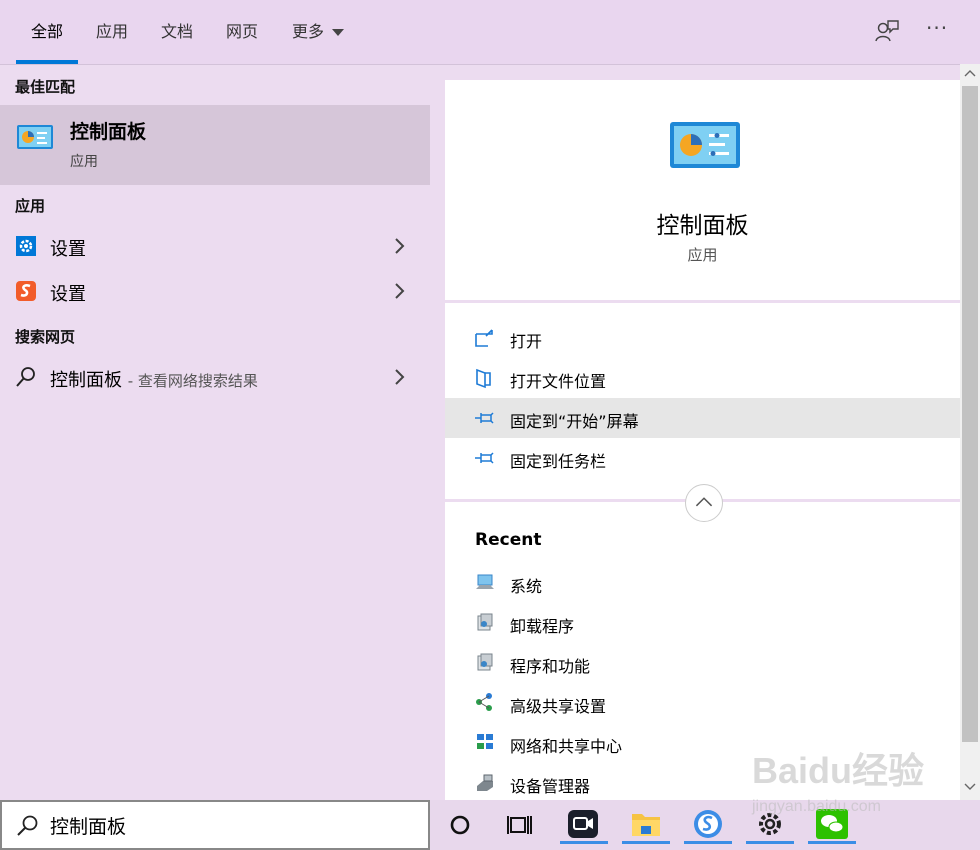 The width and height of the screenshot is (980, 850). What do you see at coordinates (702, 703) in the screenshot?
I see `recent-item-advanced-sharing: 高级共享设置` at bounding box center [702, 703].